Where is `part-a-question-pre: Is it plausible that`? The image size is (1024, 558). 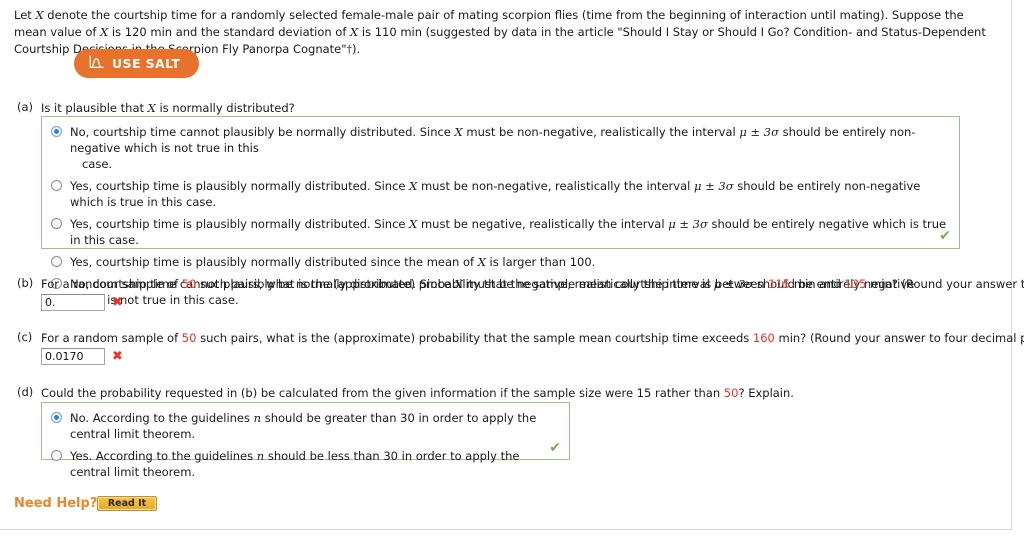
part-a-question-pre: Is it plausible that is located at coordinates (94, 108).